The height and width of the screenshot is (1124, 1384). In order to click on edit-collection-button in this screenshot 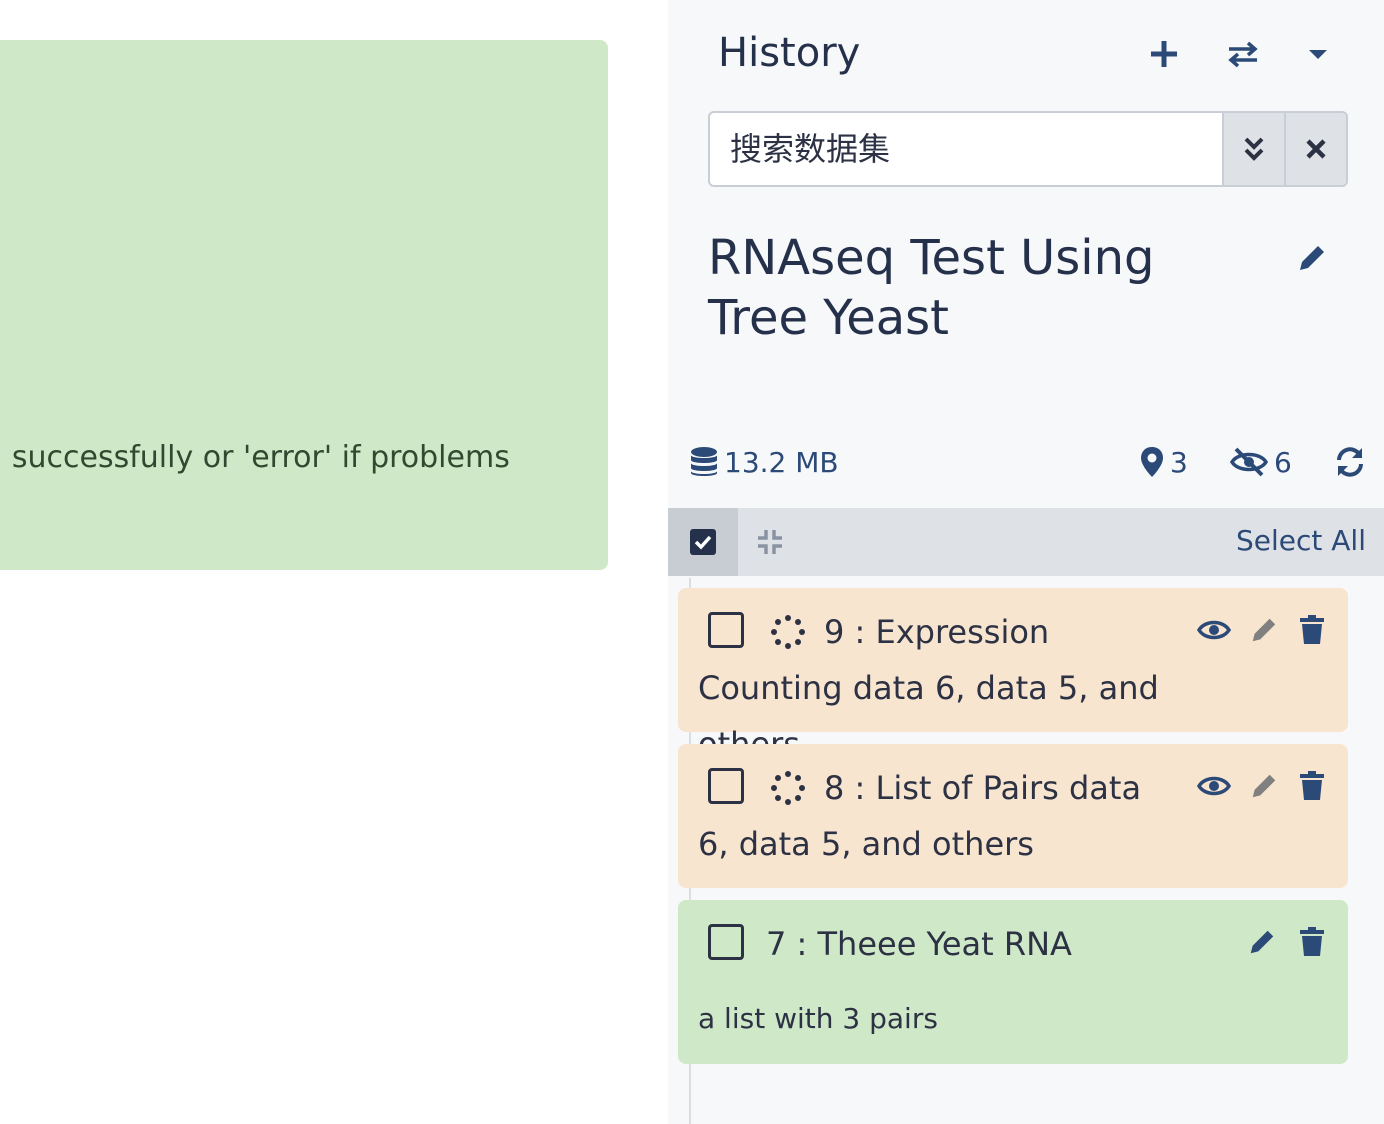, I will do `click(1262, 942)`.